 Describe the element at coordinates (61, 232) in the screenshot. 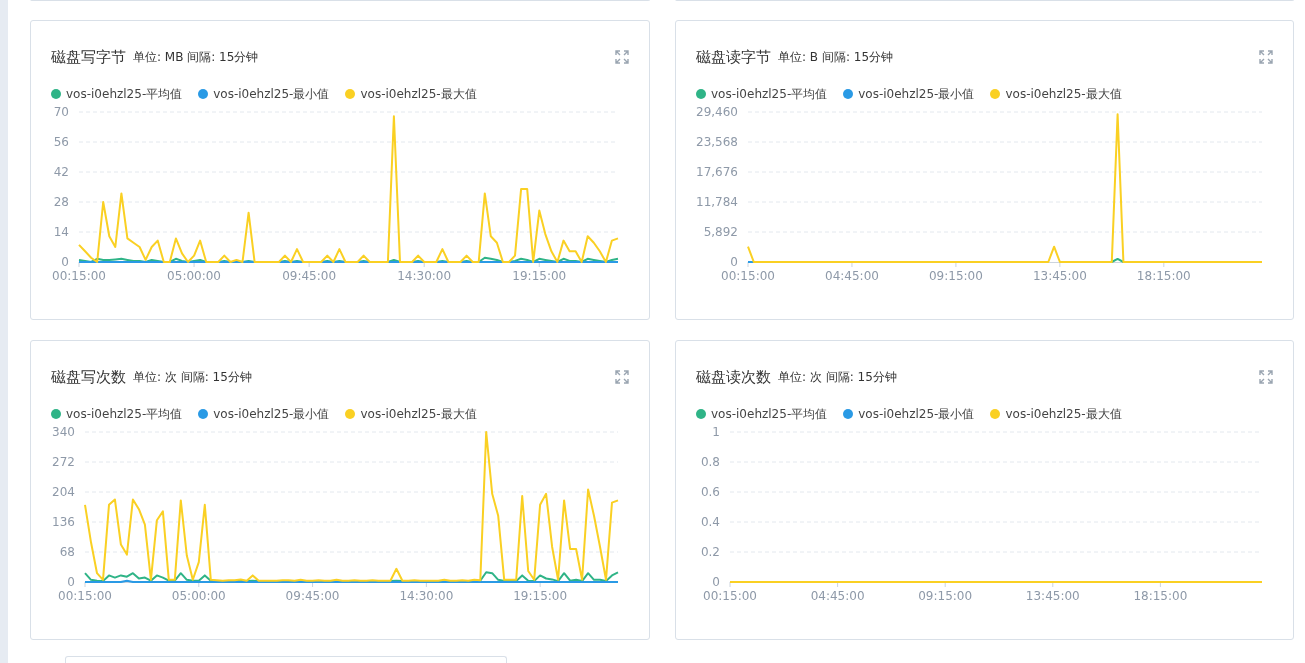

I see `y-axis-label: 14` at that location.